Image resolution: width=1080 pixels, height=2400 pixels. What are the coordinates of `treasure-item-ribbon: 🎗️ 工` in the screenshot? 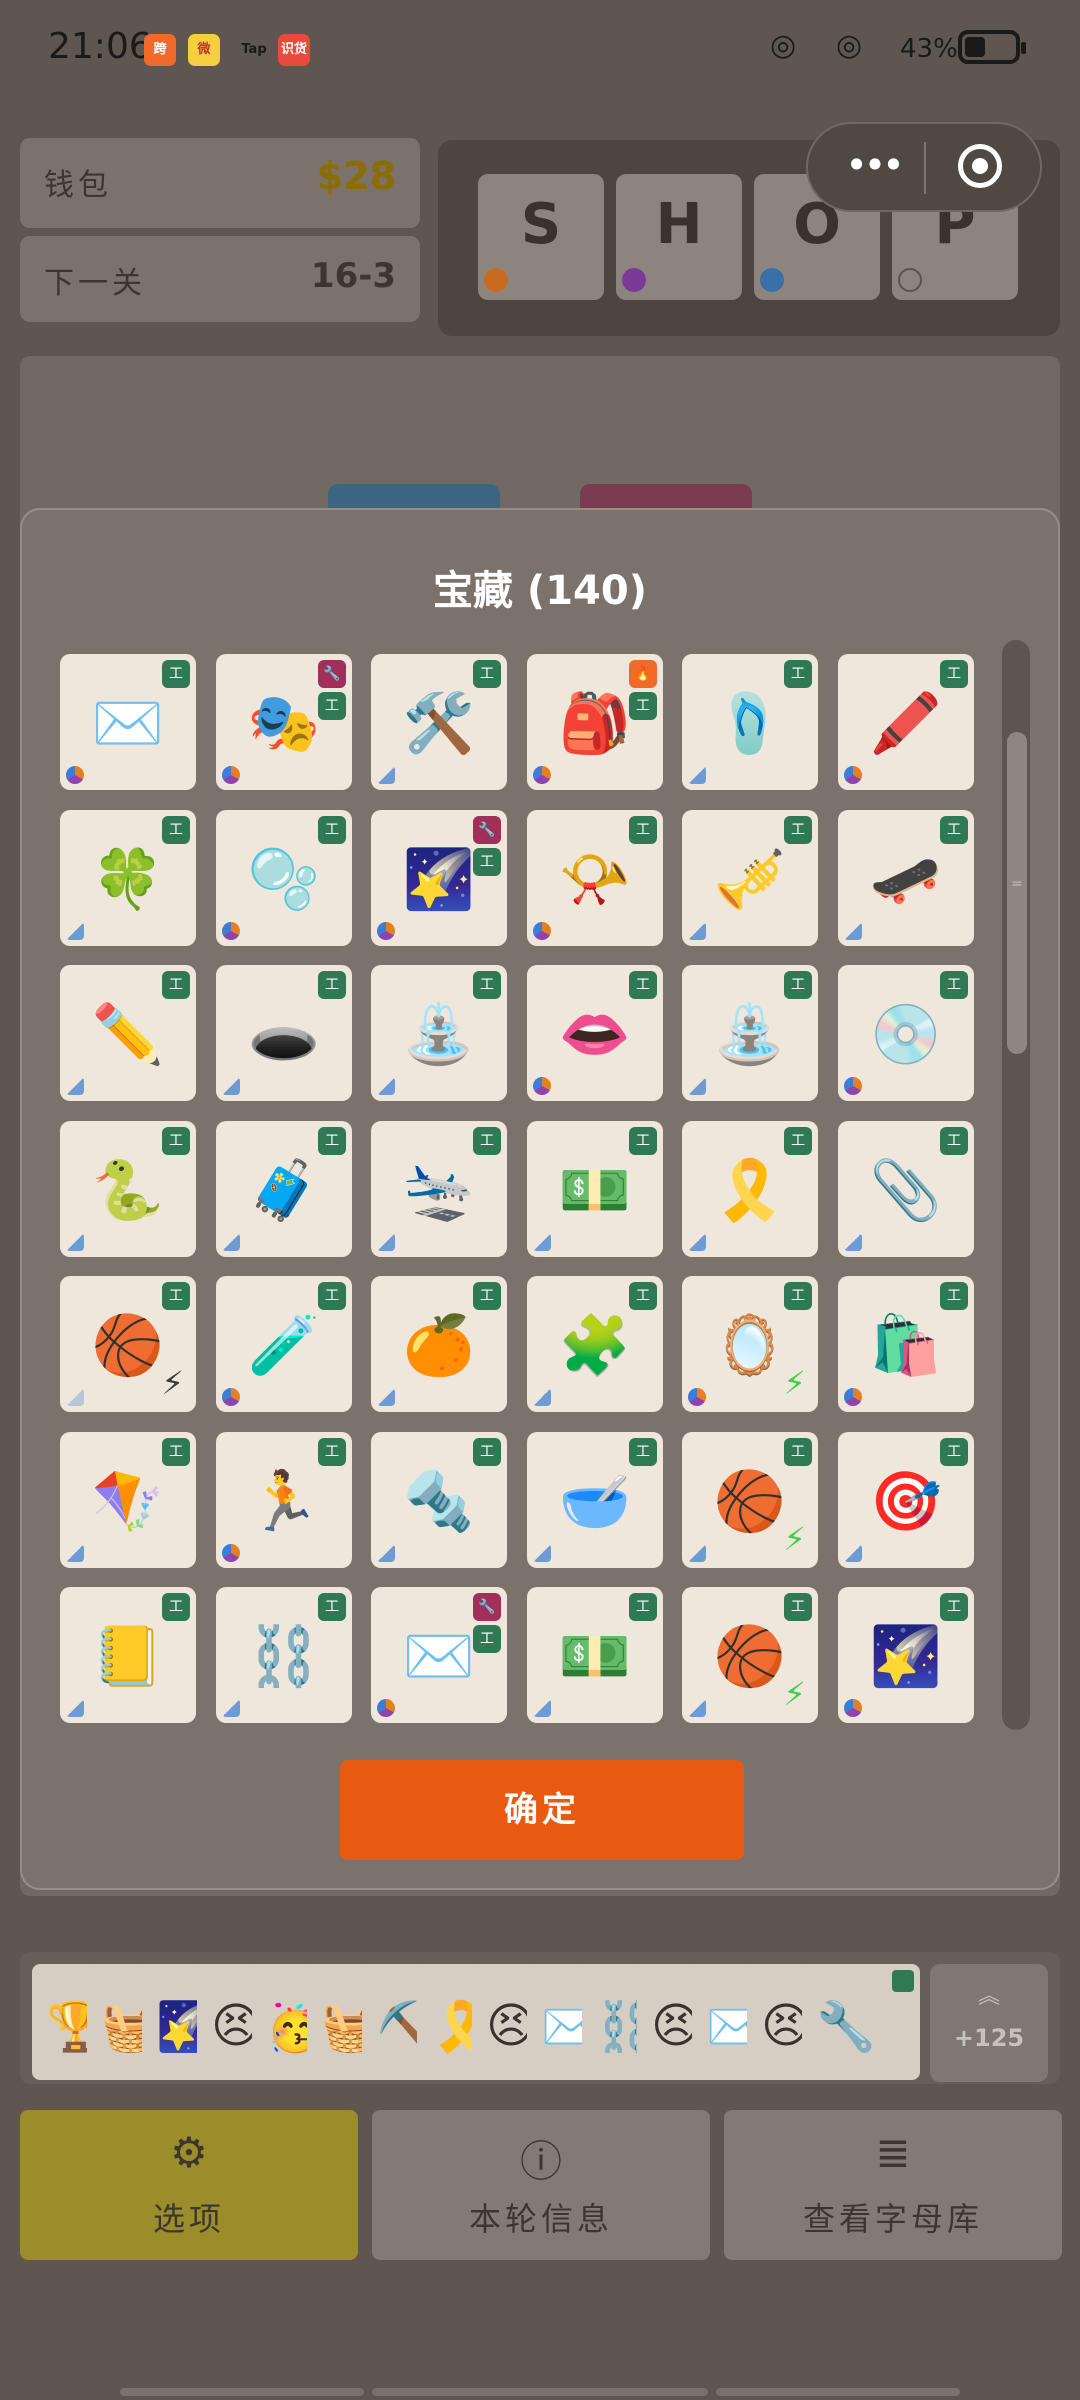 It's located at (750, 1189).